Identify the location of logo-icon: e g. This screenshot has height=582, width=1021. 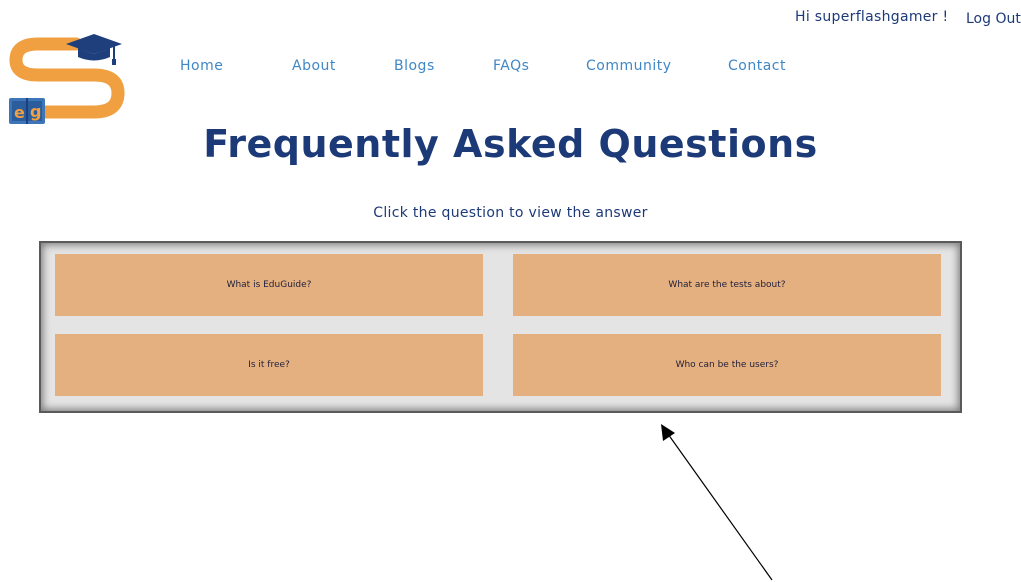
(67, 79).